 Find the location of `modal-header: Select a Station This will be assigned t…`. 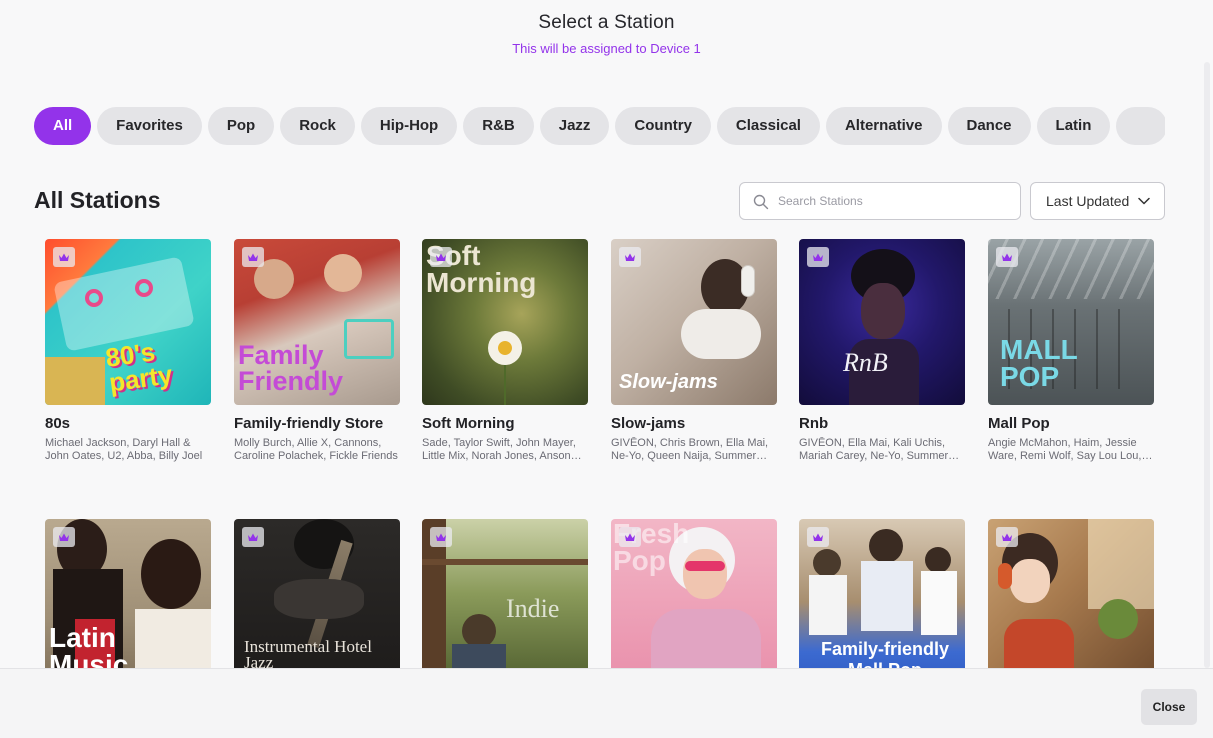

modal-header: Select a Station This will be assigned t… is located at coordinates (606, 28).